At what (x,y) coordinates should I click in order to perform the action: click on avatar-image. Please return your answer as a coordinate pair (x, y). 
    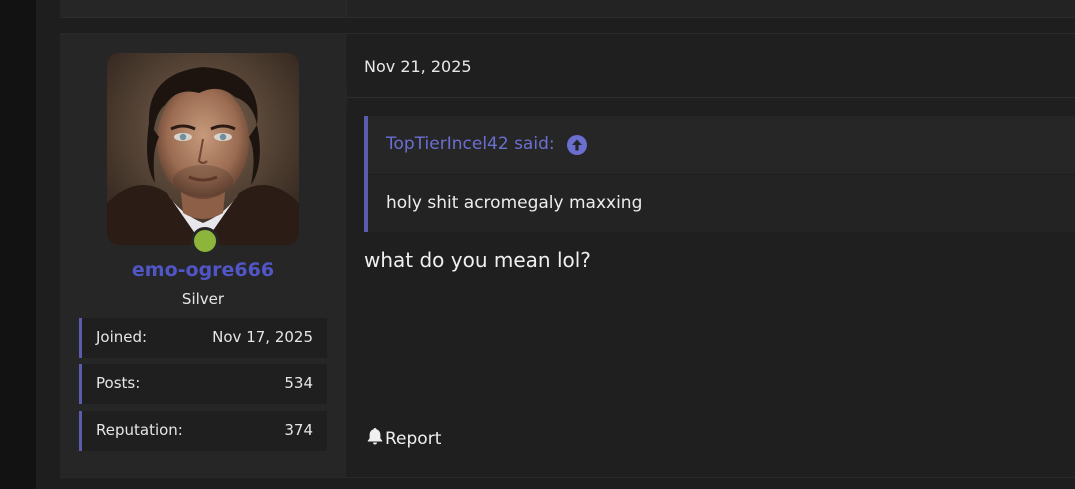
    Looking at the image, I should click on (203, 149).